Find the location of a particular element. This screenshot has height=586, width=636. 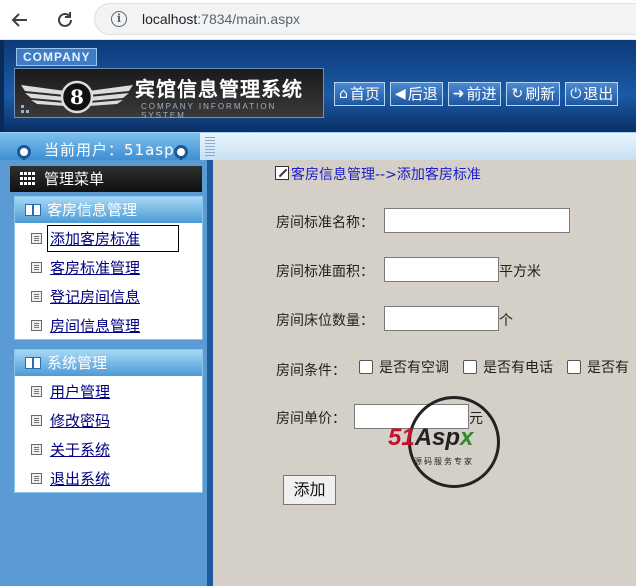

link-change-password: 修改密码 is located at coordinates (80, 420).